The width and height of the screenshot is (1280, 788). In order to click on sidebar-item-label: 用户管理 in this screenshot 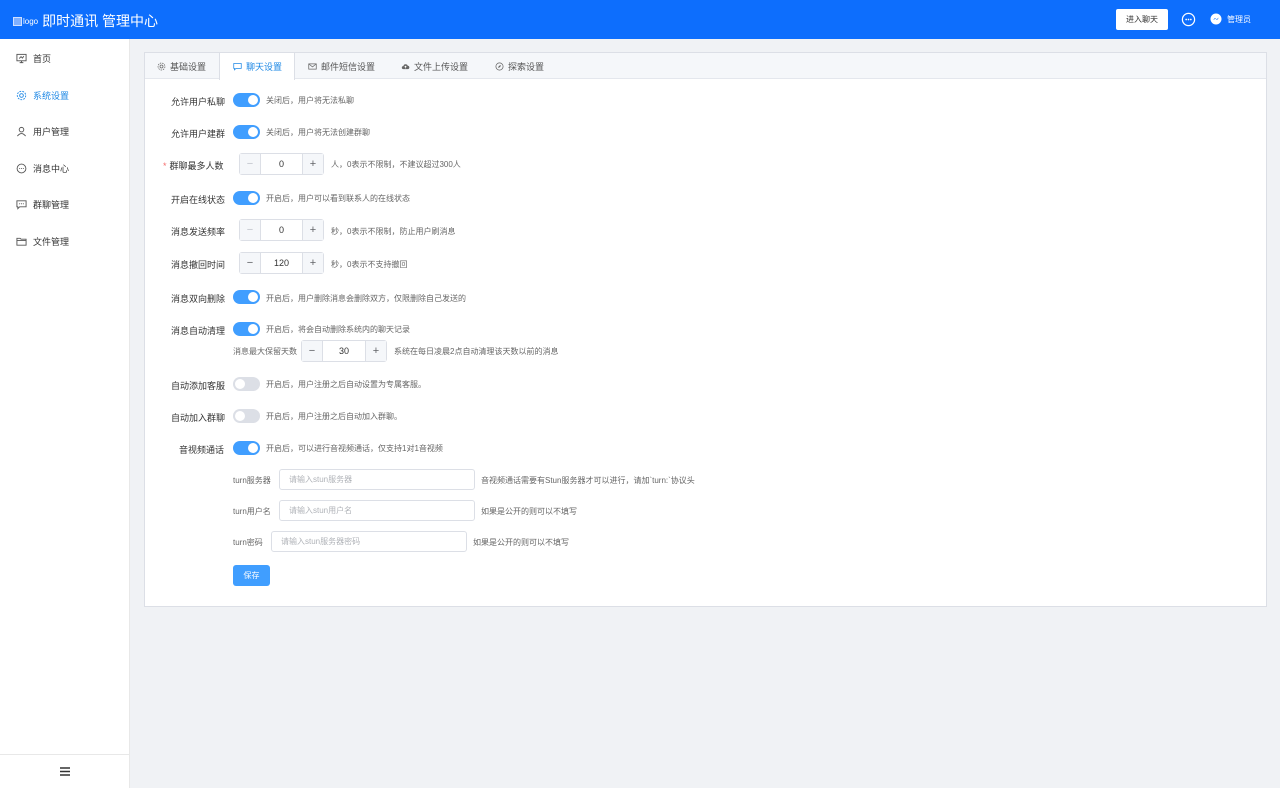, I will do `click(51, 131)`.